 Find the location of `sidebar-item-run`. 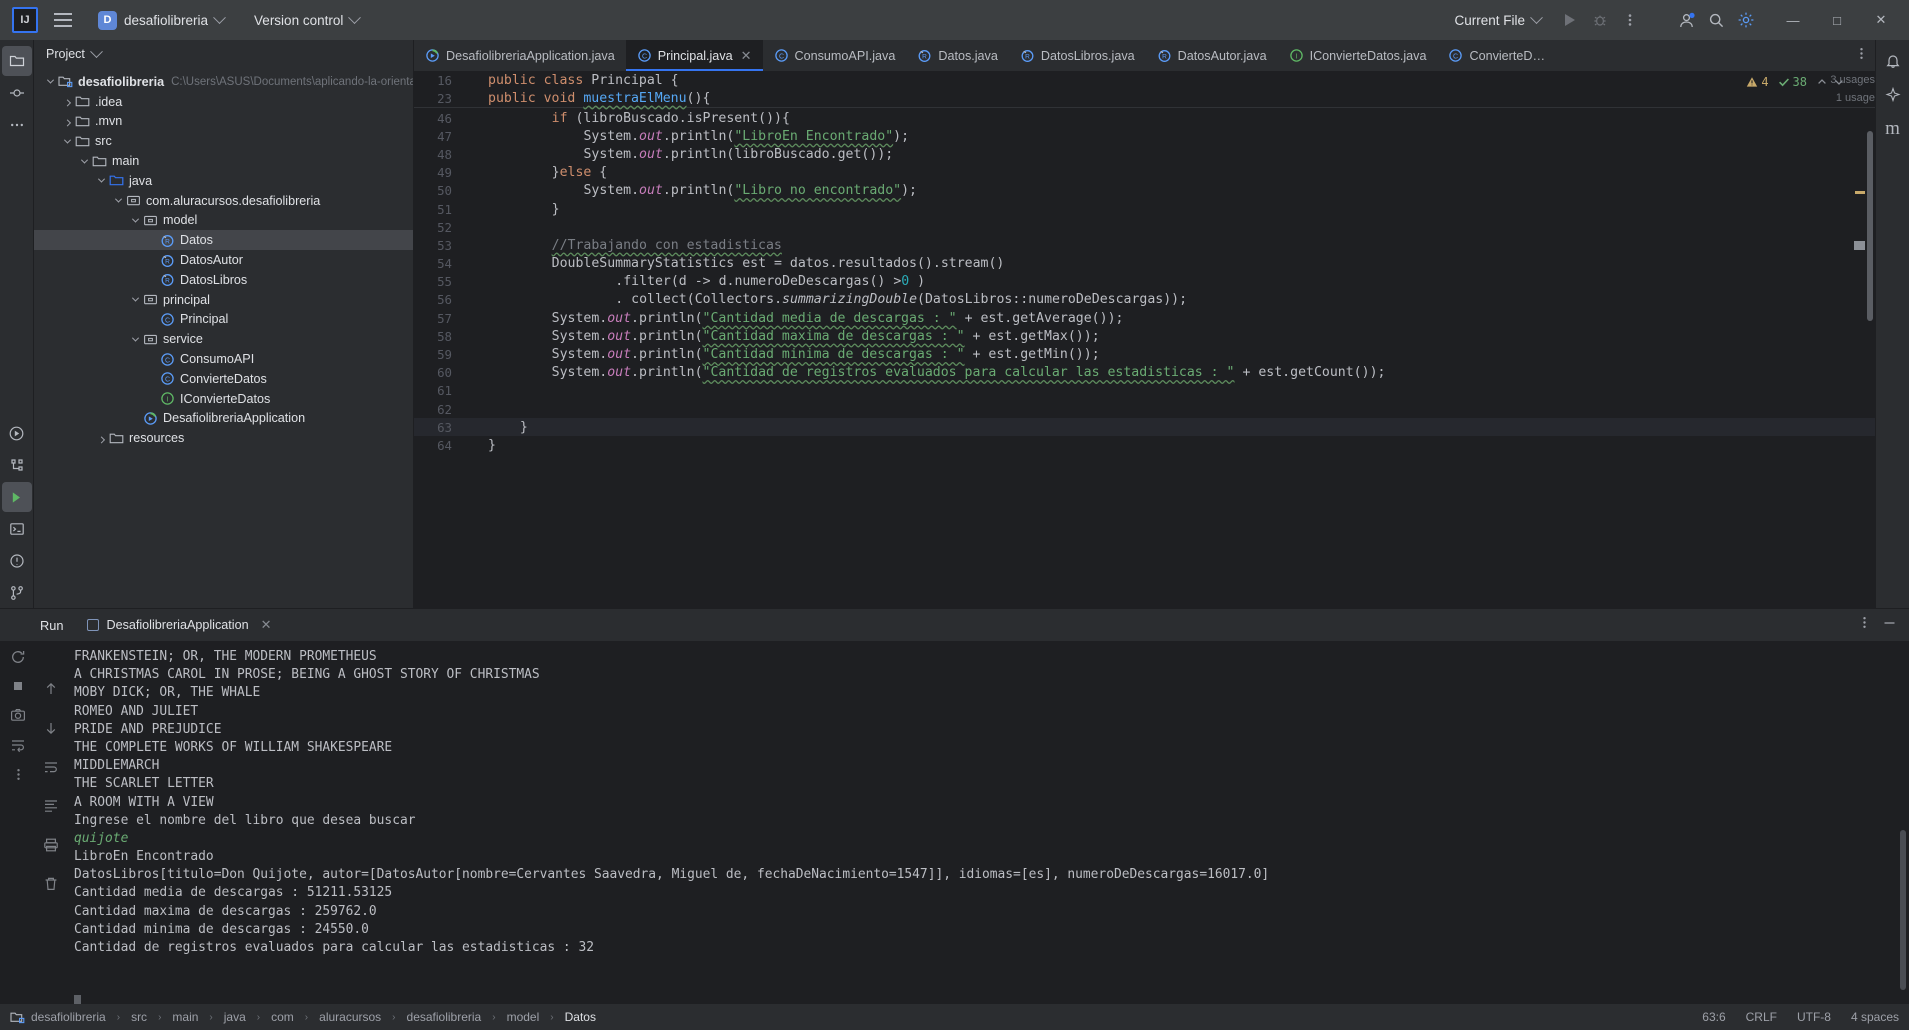

sidebar-item-run is located at coordinates (17, 433).